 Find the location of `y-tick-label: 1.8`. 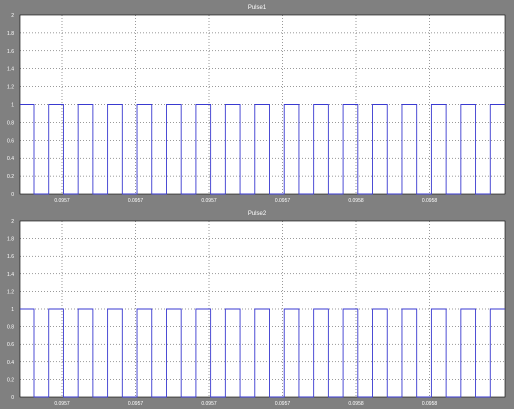

y-tick-label: 1.8 is located at coordinates (10, 240).